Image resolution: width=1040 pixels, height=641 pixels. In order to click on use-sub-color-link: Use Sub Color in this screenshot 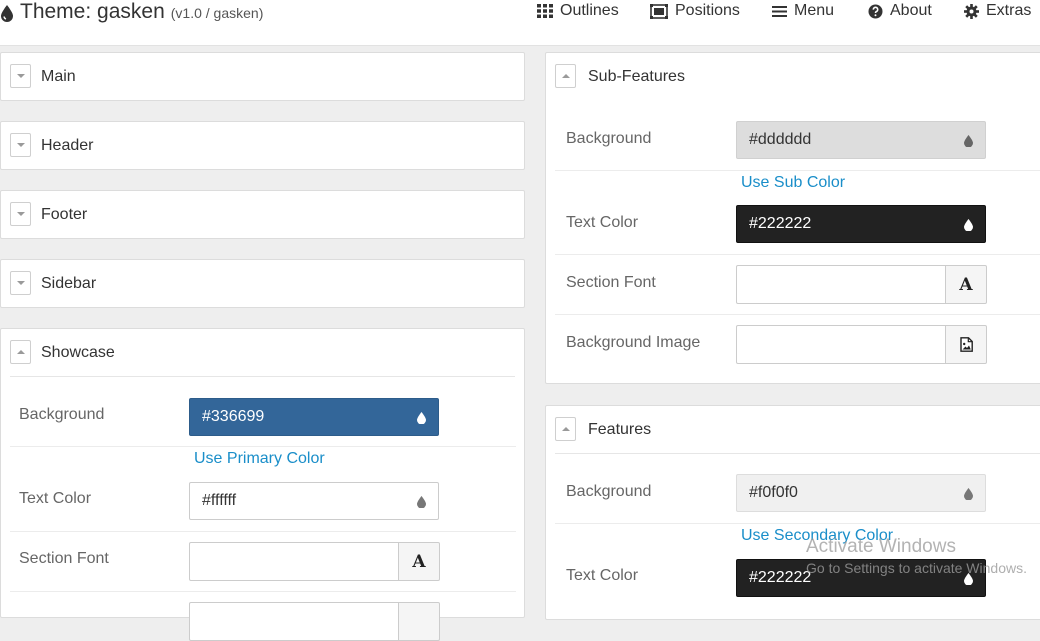, I will do `click(793, 183)`.